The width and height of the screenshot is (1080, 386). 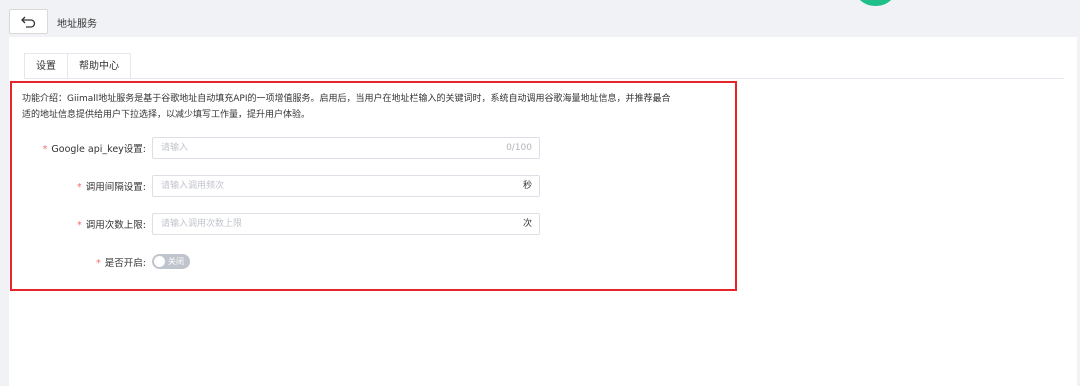 I want to click on limit-label: * 调用次数上限:, so click(x=111, y=225).